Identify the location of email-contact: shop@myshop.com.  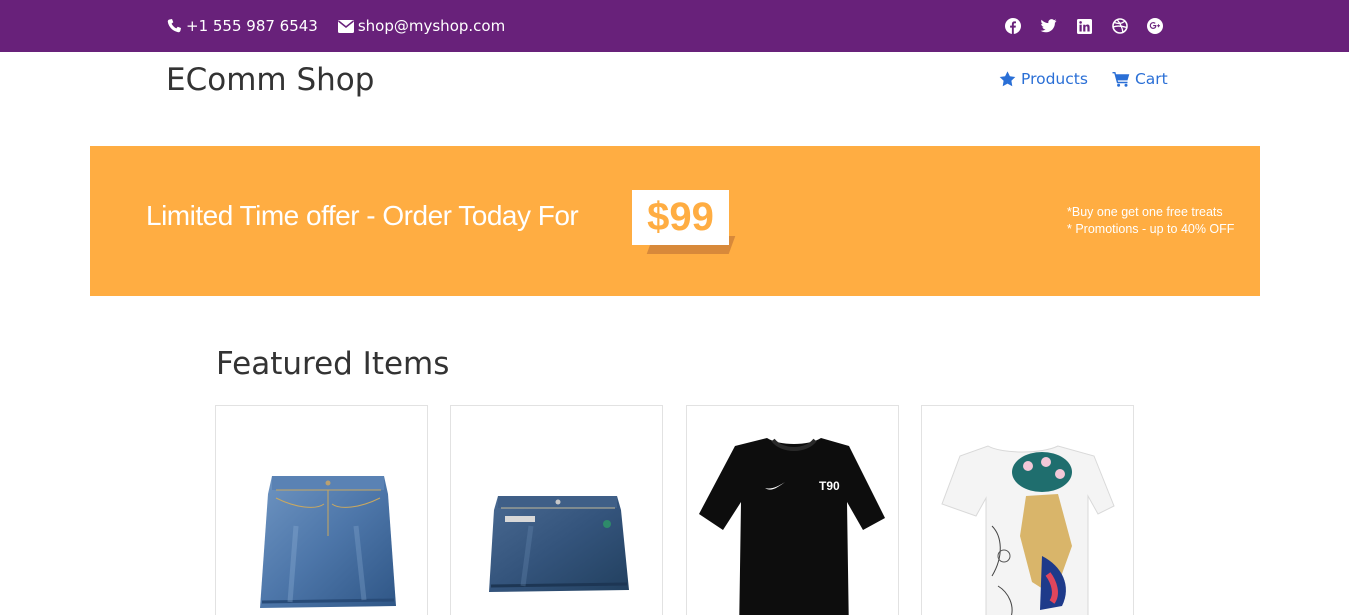
(421, 26).